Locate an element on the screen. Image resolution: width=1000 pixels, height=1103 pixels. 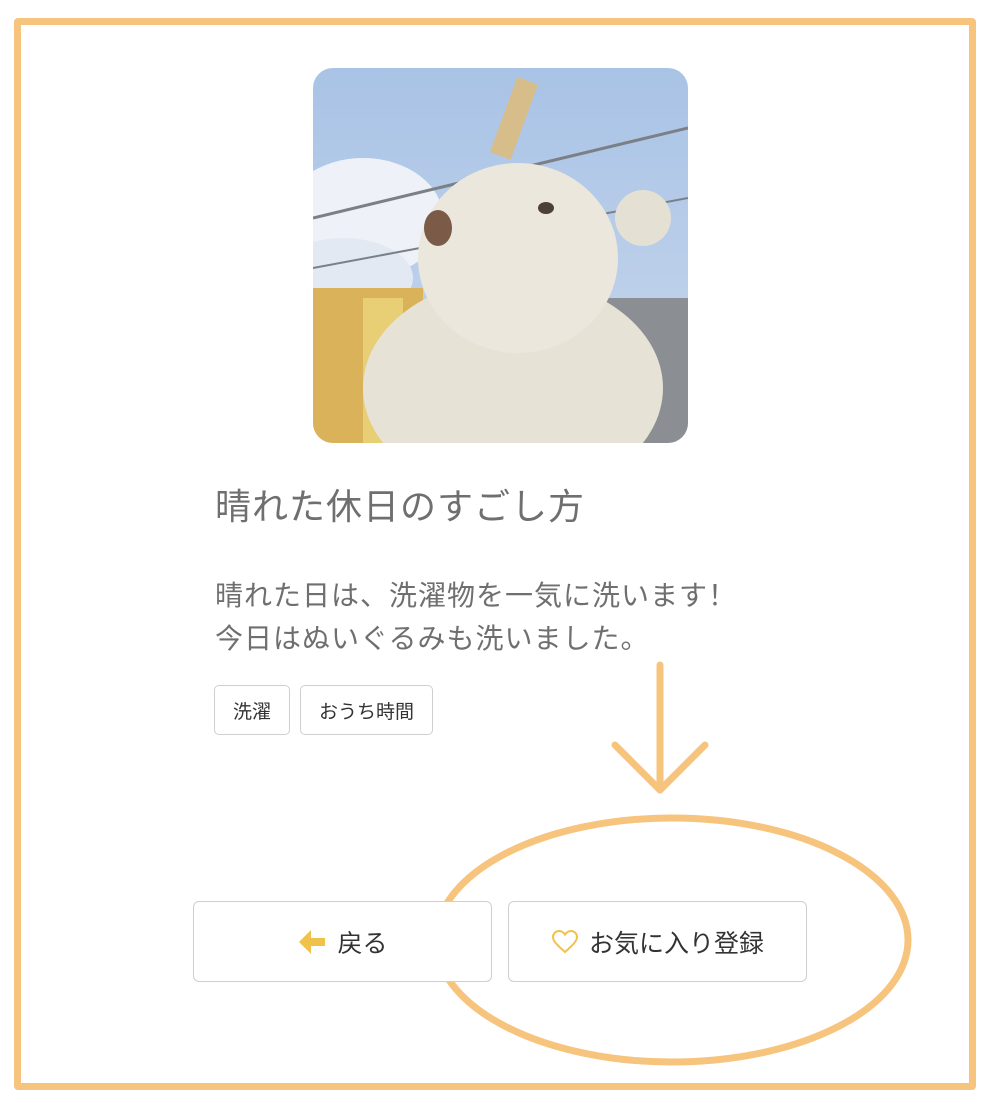
post-description: 晴れた日は、洗濯物を一気に洗います！ 今日はぬいぐるみも洗いました。 is located at coordinates (515, 617).